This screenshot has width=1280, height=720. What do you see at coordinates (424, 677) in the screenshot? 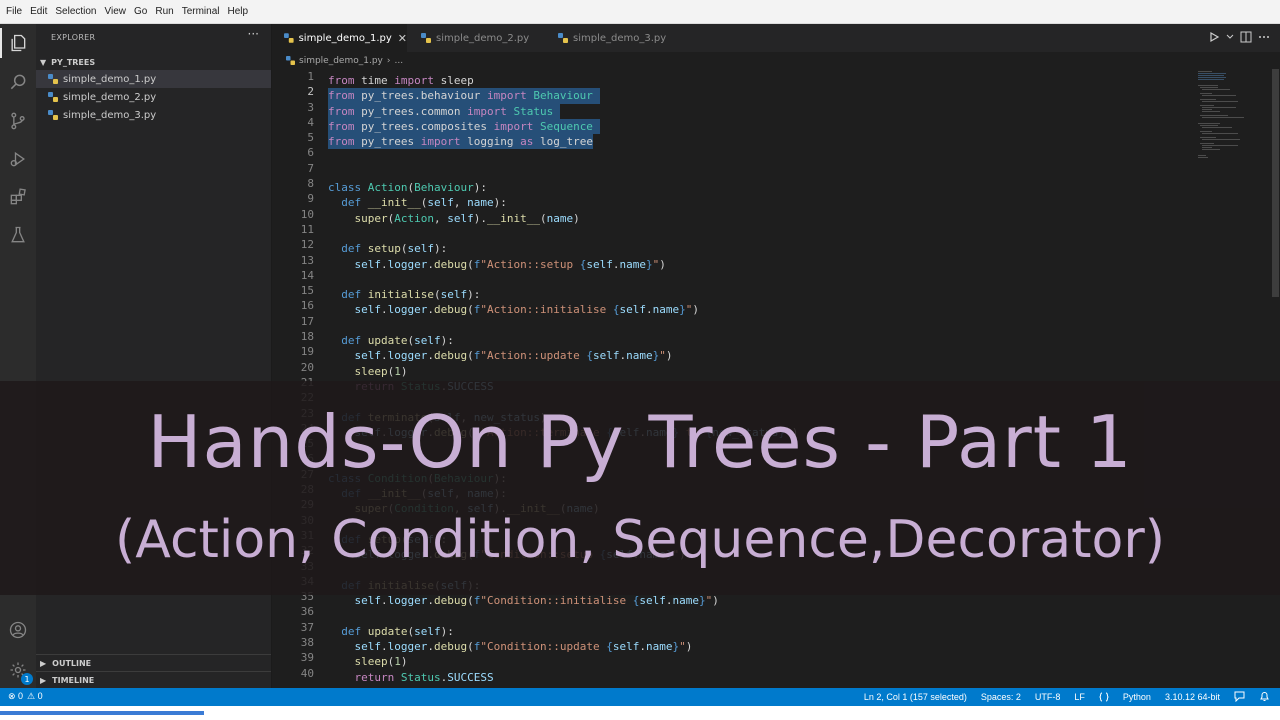
I see `code-line: return Status.SUCCESS` at bounding box center [424, 677].